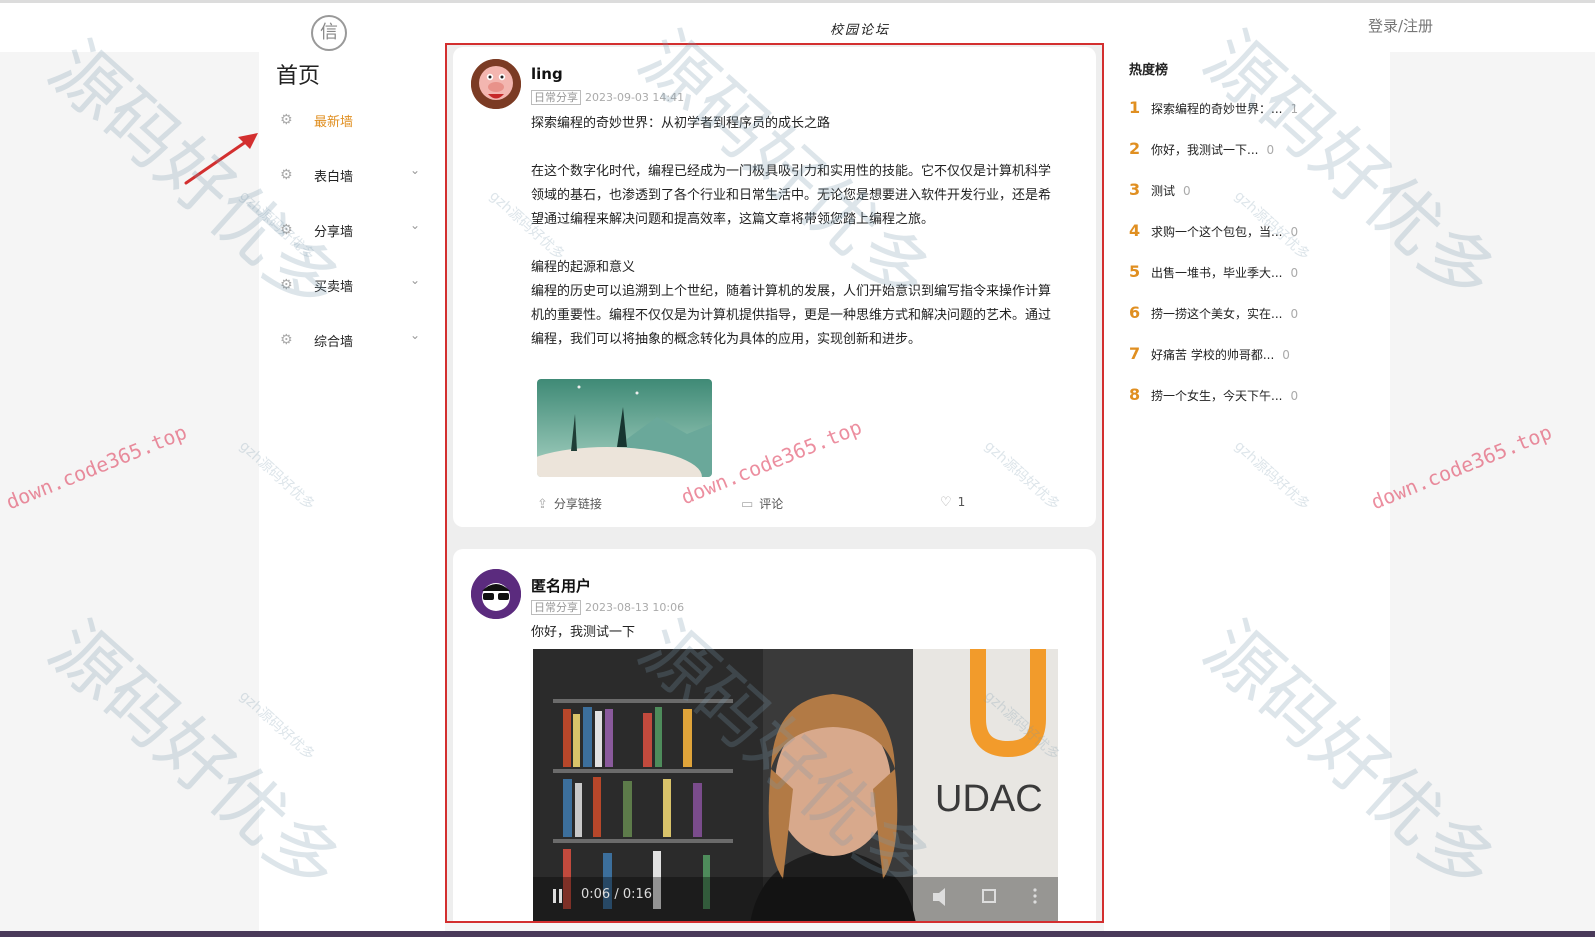 This screenshot has width=1595, height=937. I want to click on sidebar-item-label: 最新墙, so click(334, 122).